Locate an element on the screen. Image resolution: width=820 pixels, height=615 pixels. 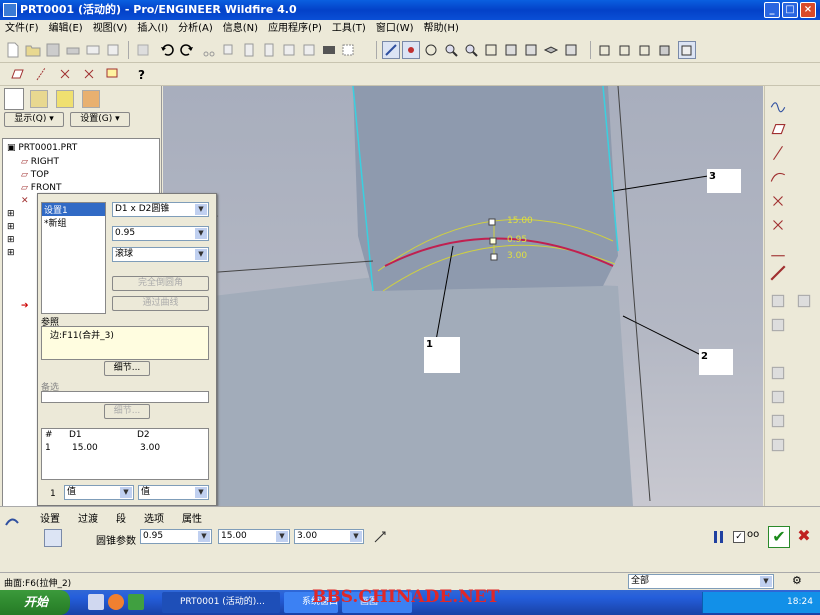
datum-plane-icon is located at coordinates (779, 130).